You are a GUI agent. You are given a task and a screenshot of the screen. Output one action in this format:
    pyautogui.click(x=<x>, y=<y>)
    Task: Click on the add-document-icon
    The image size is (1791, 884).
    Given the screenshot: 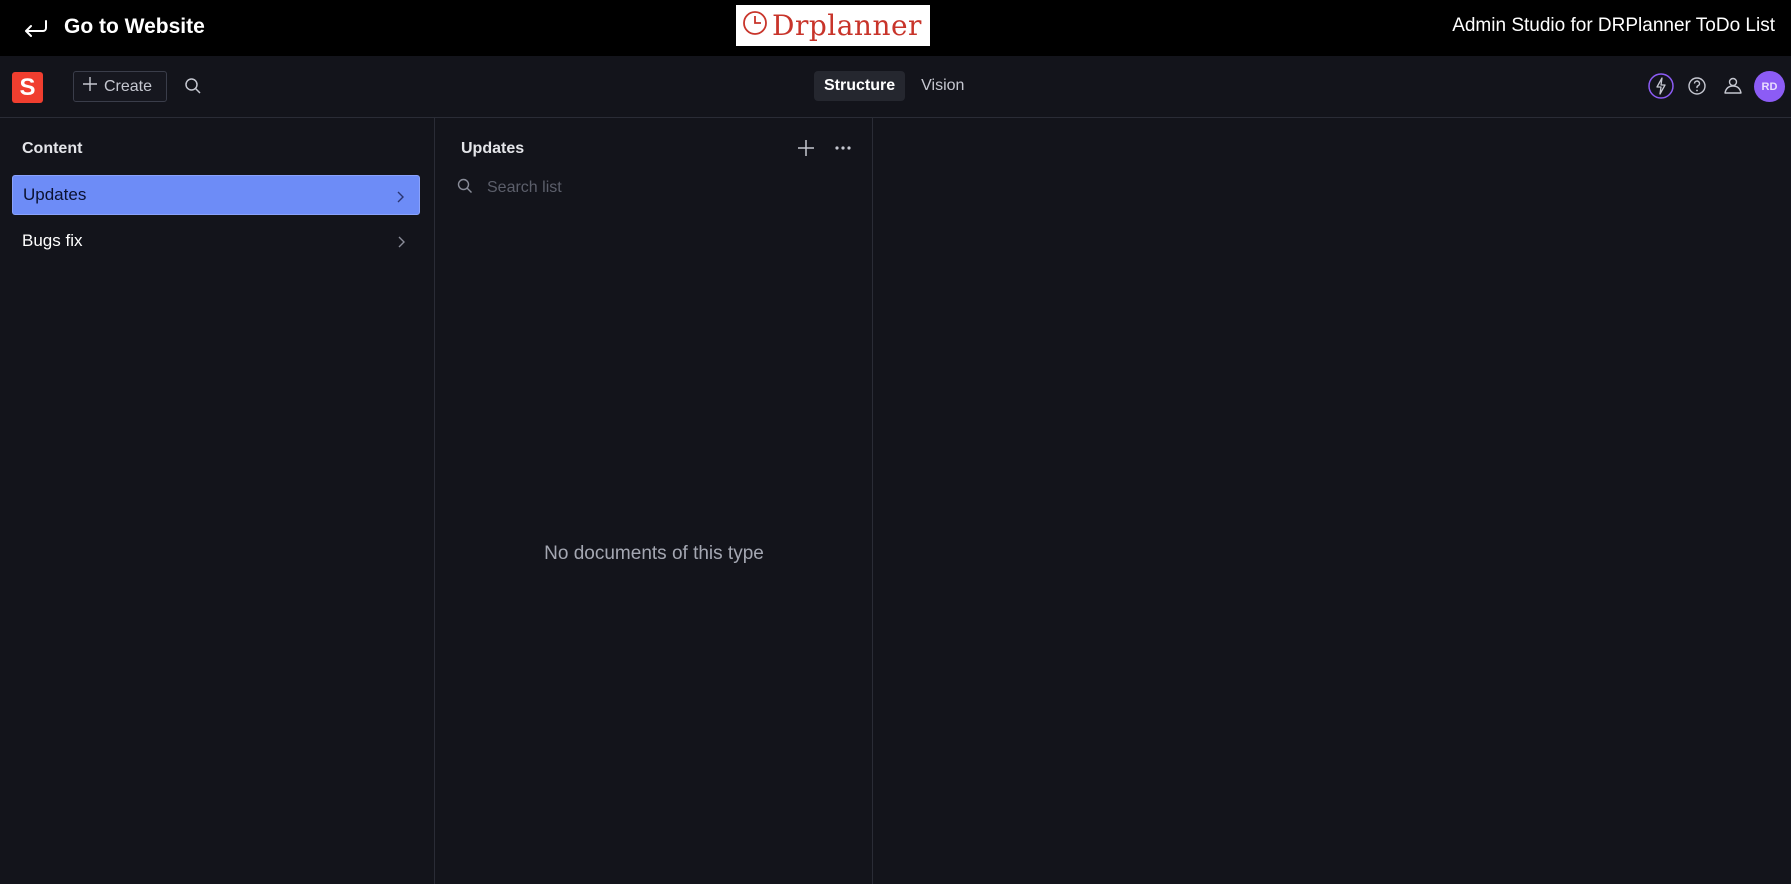 What is the action you would take?
    pyautogui.click(x=806, y=148)
    